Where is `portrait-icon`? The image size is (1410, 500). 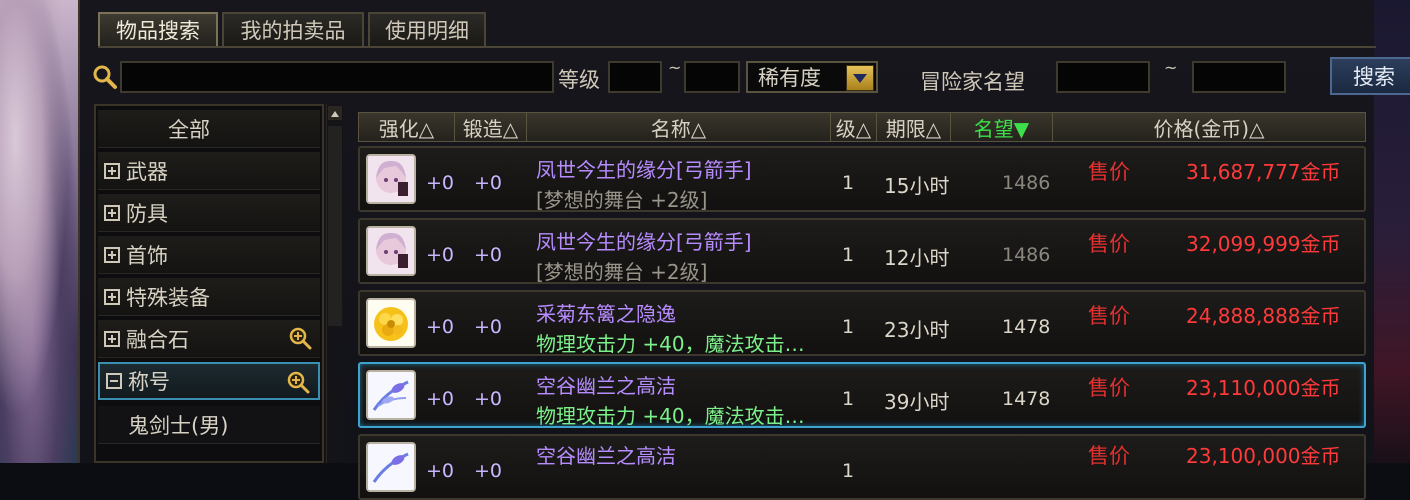
portrait-icon is located at coordinates (391, 179).